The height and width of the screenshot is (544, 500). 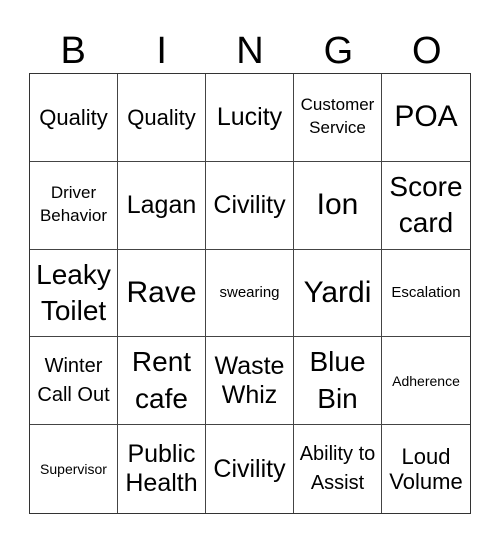 What do you see at coordinates (250, 118) in the screenshot?
I see `bingo-cell: Lucity` at bounding box center [250, 118].